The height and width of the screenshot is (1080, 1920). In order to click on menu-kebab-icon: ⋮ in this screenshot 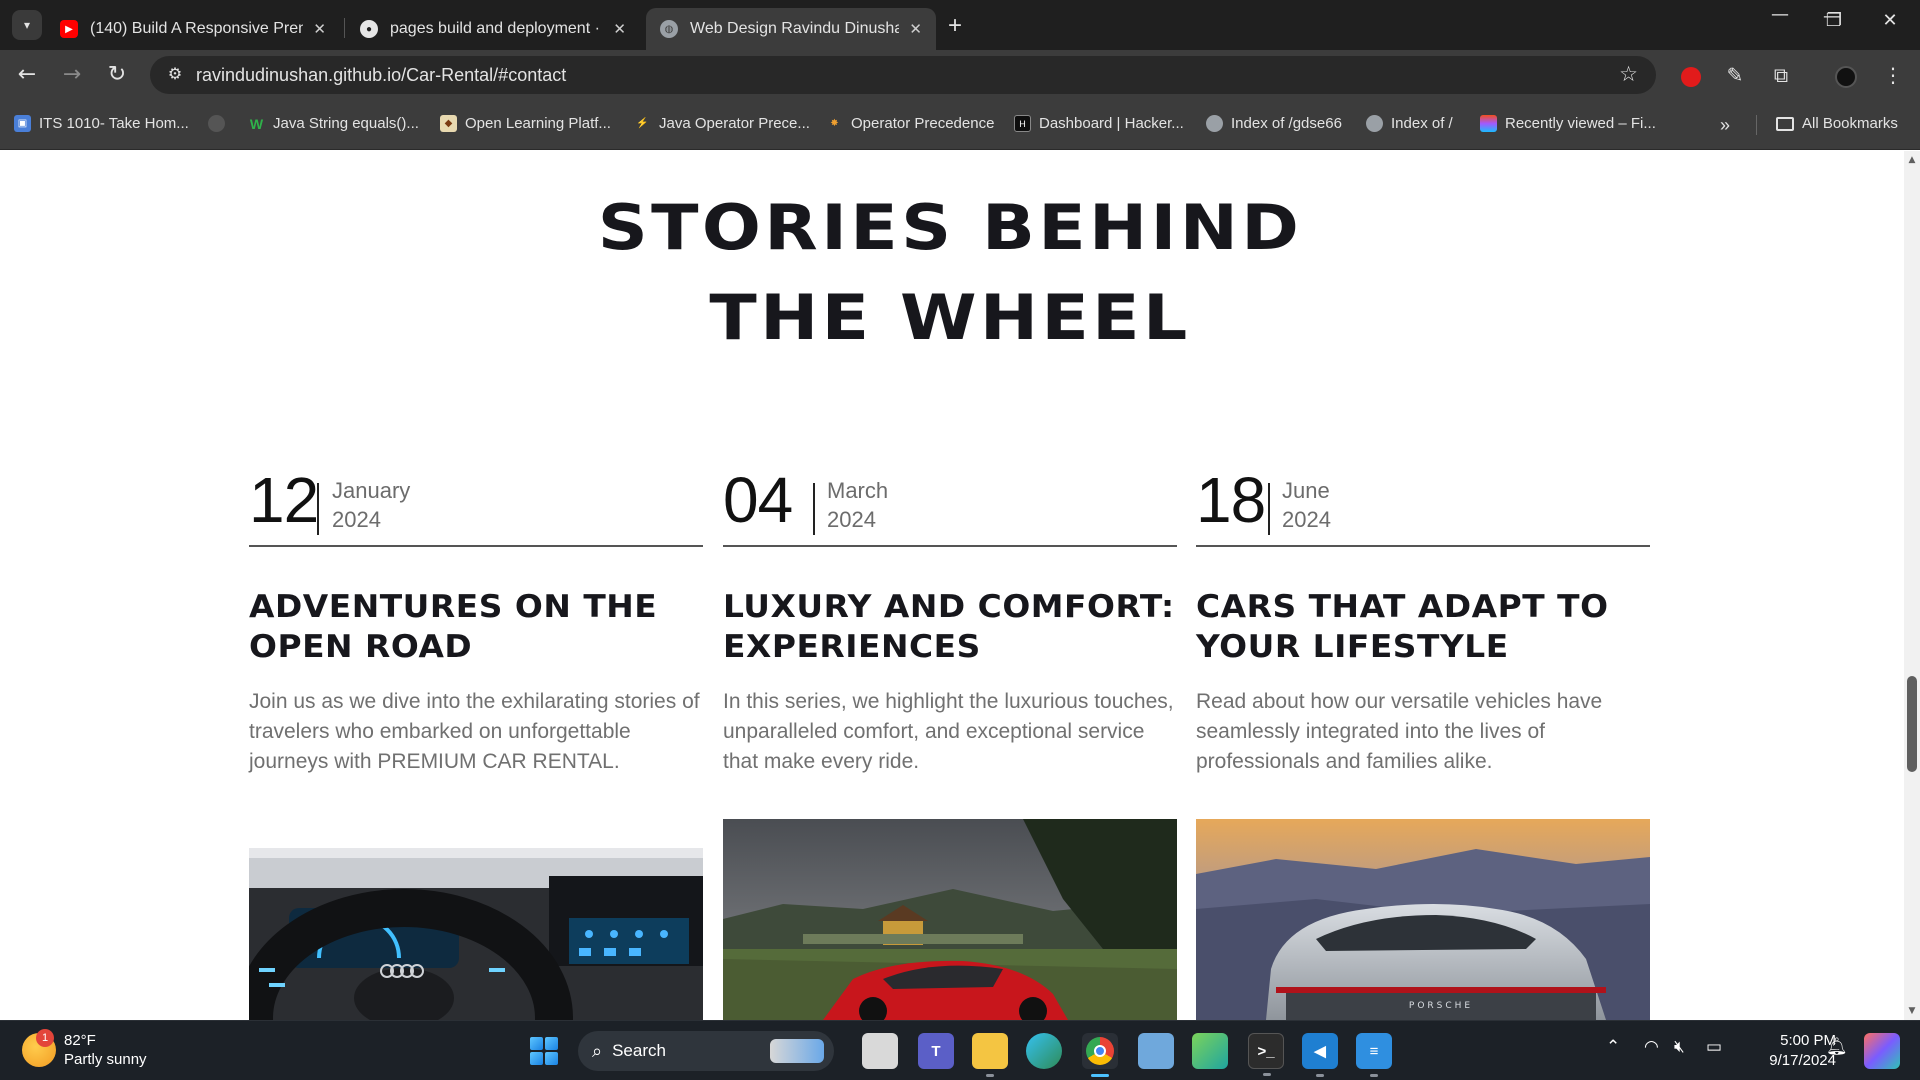, I will do `click(1893, 75)`.